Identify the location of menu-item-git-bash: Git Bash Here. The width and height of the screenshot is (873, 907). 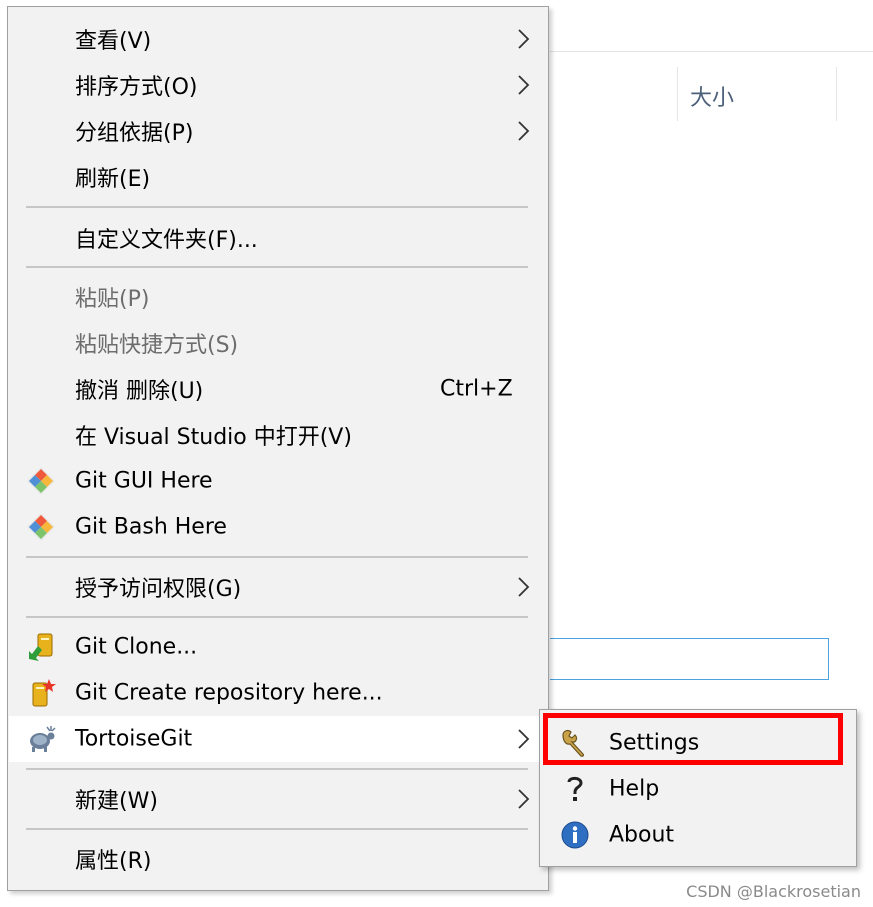
(278, 527).